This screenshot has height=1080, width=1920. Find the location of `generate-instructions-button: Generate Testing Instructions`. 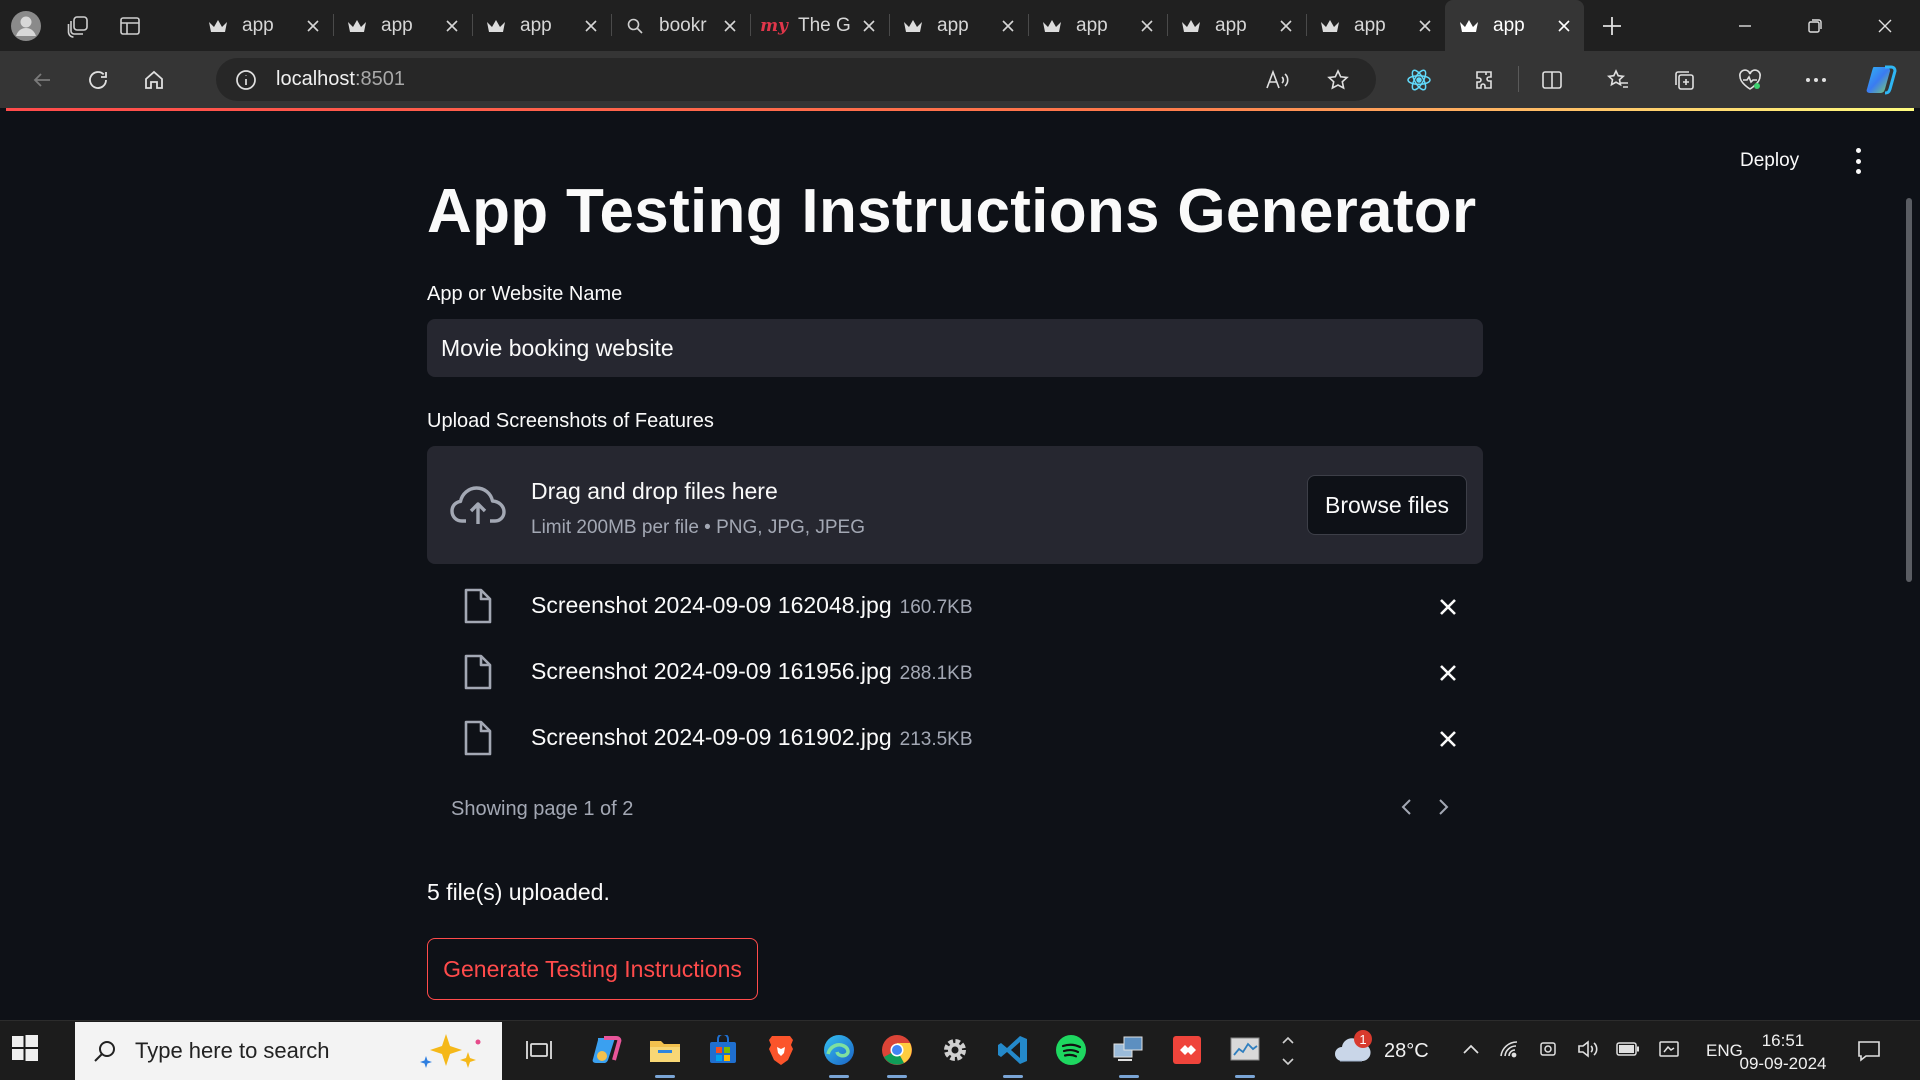

generate-instructions-button: Generate Testing Instructions is located at coordinates (592, 969).